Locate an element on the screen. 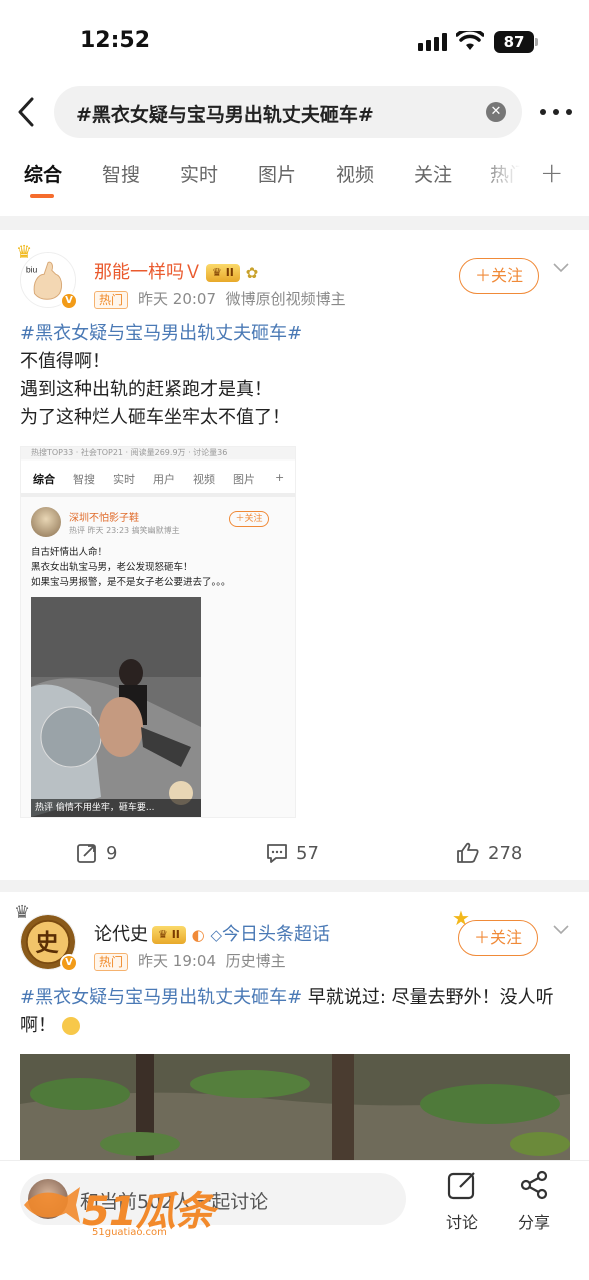  discuss-button: 讨论 is located at coordinates (462, 1201).